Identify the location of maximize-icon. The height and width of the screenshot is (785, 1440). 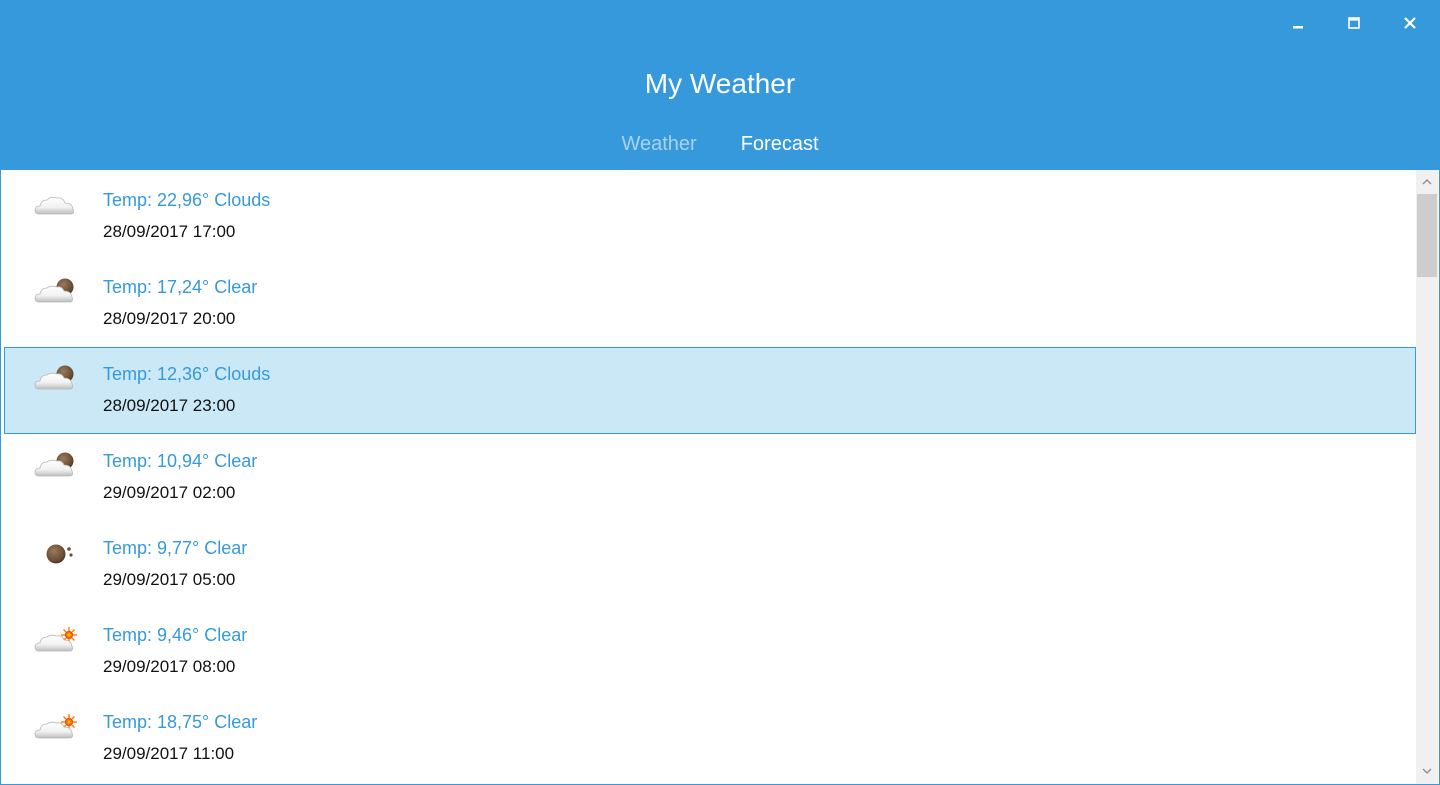
(1354, 23).